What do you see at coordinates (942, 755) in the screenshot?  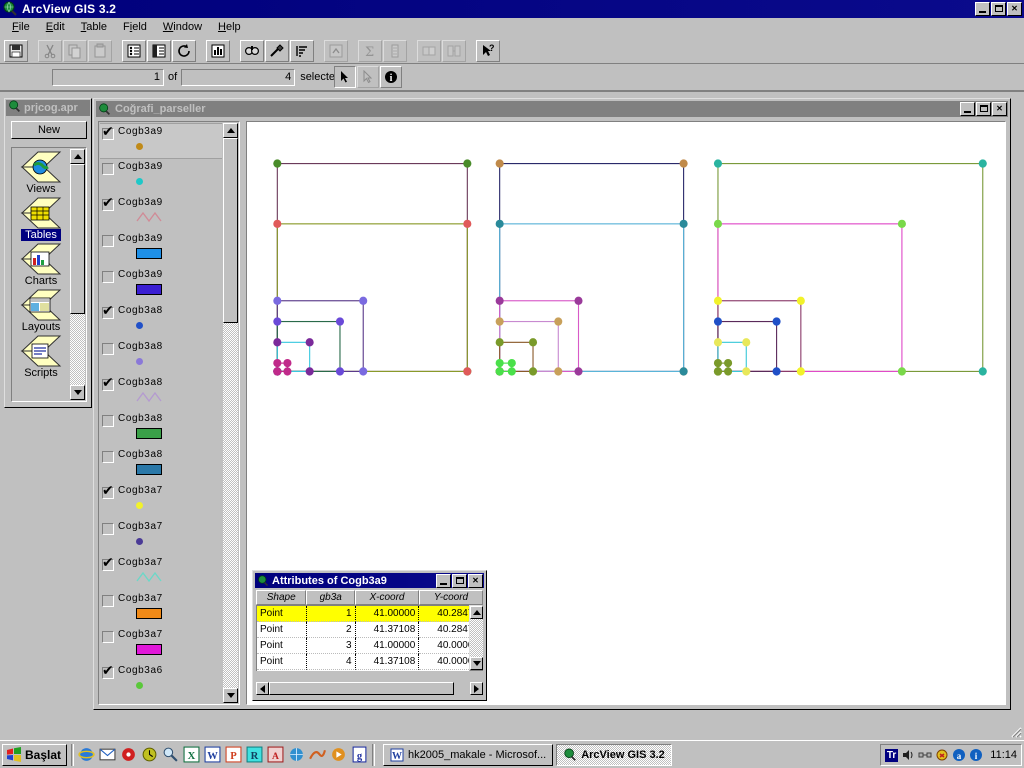 I see `antivirus-icon` at bounding box center [942, 755].